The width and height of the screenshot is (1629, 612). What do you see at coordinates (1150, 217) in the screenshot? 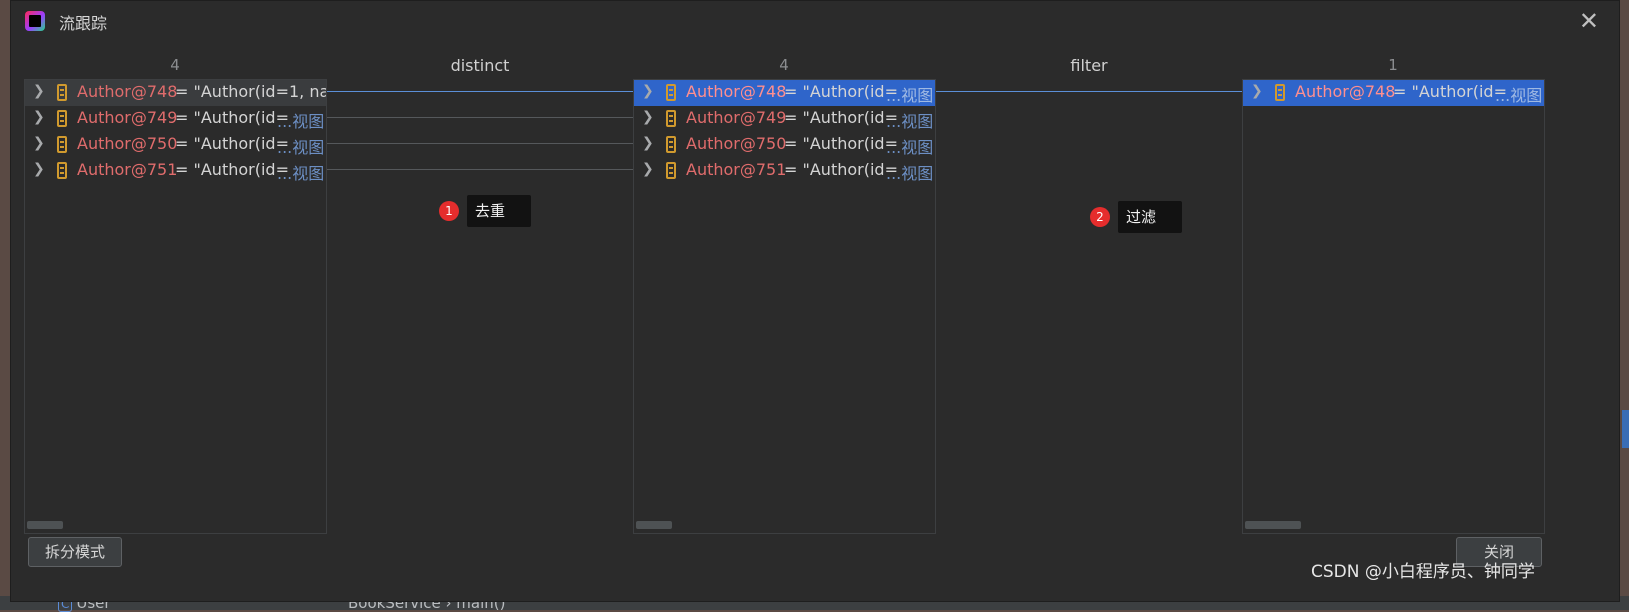
I see `annotation-filter: 过滤` at bounding box center [1150, 217].